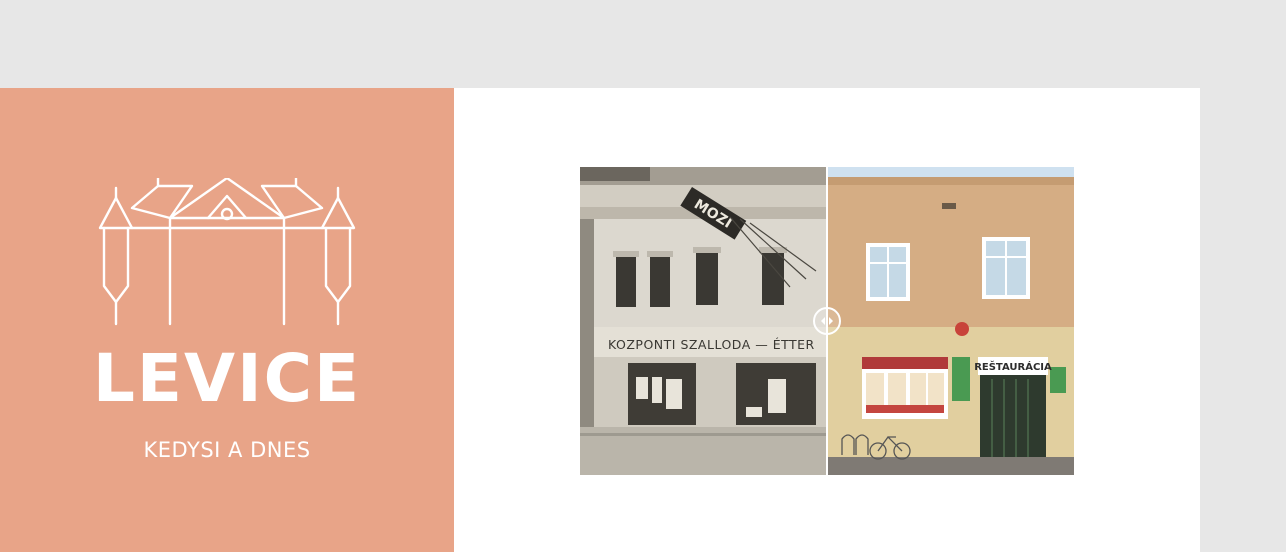 The image size is (1286, 552). Describe the element at coordinates (703, 321) in the screenshot. I see `before-photo: MOZI KOZPONTI SZALLODA — ÉTTER` at that location.